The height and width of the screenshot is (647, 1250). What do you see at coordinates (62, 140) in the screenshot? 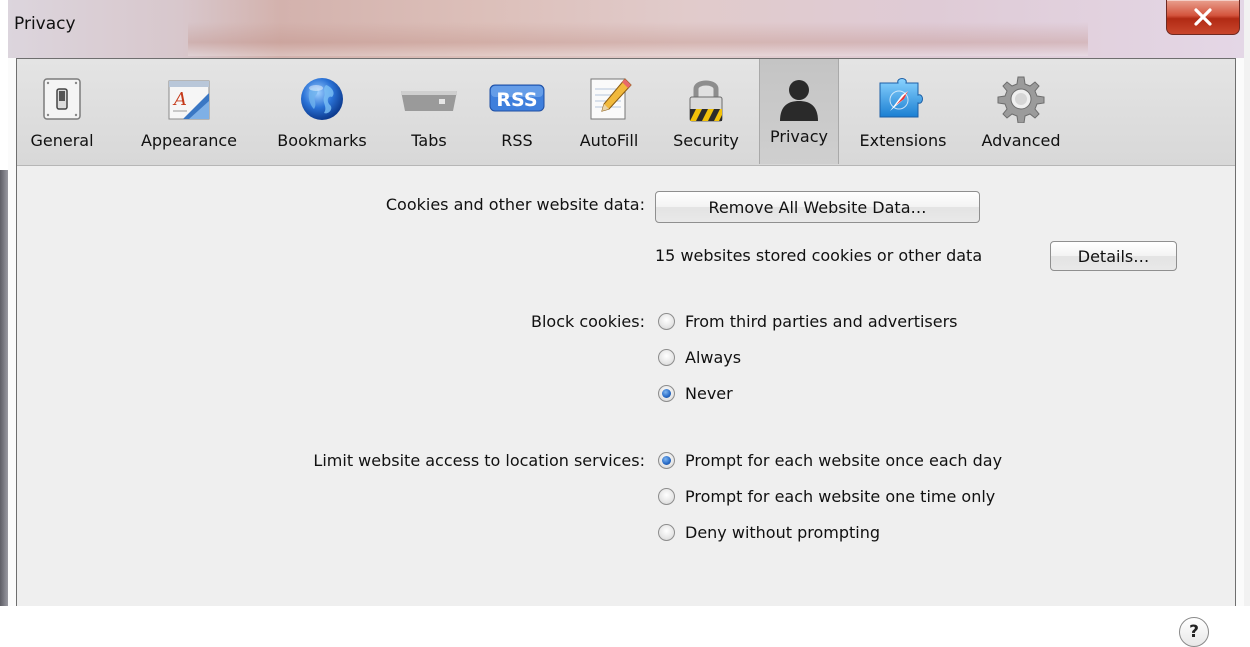
I see `tab-label: General` at bounding box center [62, 140].